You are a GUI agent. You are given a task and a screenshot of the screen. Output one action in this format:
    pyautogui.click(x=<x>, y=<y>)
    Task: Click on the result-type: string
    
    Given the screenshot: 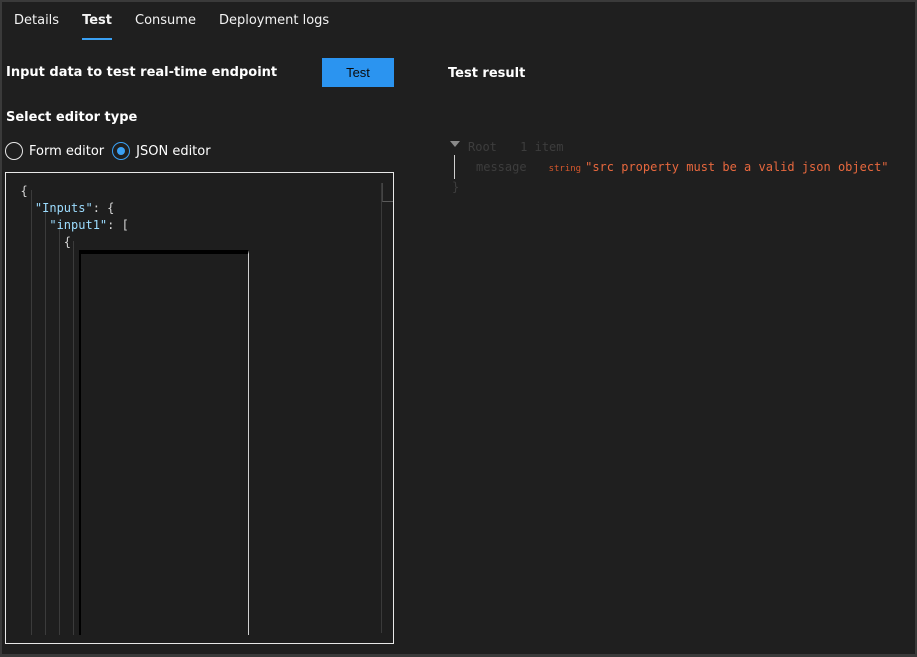 What is the action you would take?
    pyautogui.click(x=565, y=169)
    